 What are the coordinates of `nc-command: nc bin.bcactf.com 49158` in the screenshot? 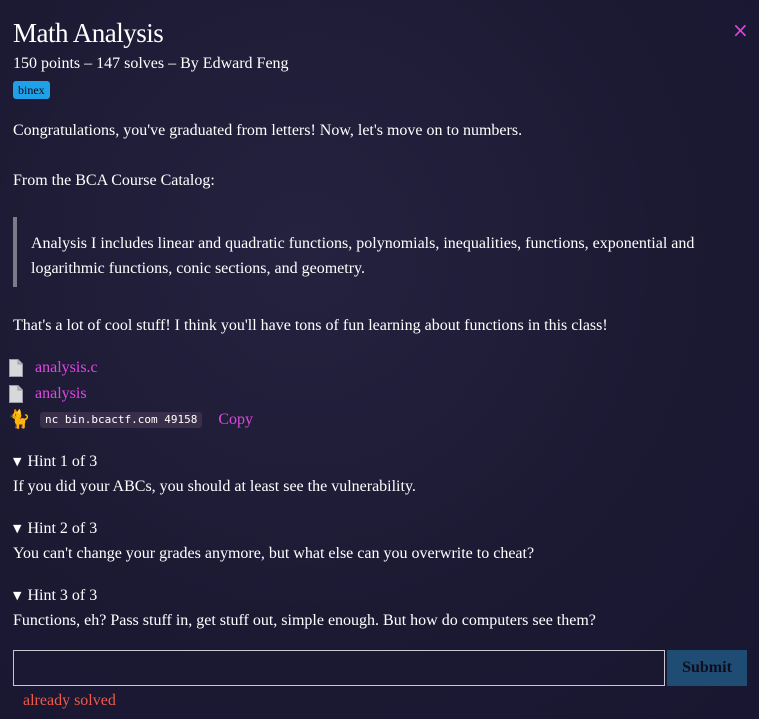 It's located at (121, 420).